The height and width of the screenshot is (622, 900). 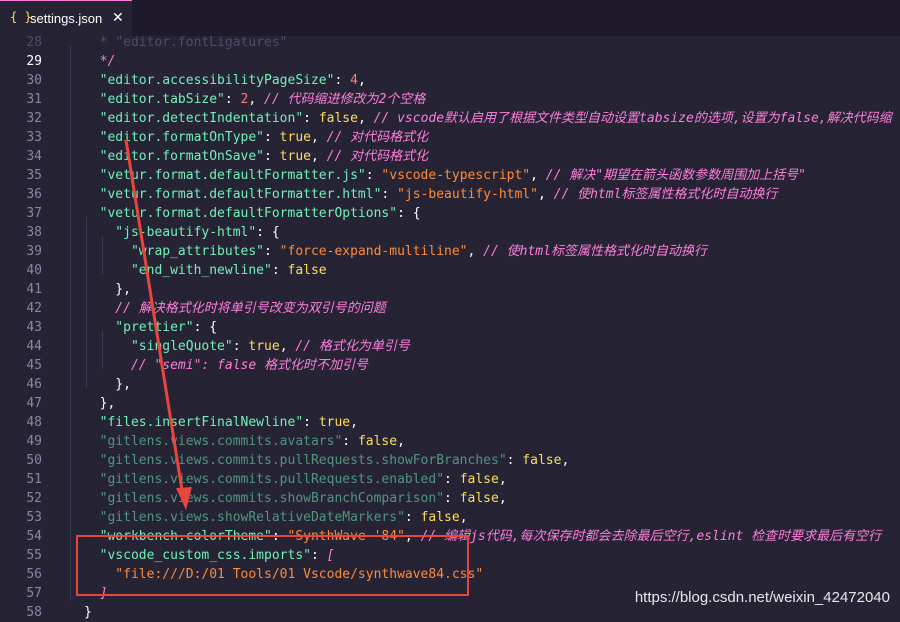 What do you see at coordinates (158, 324) in the screenshot?
I see `annotation-arrow` at bounding box center [158, 324].